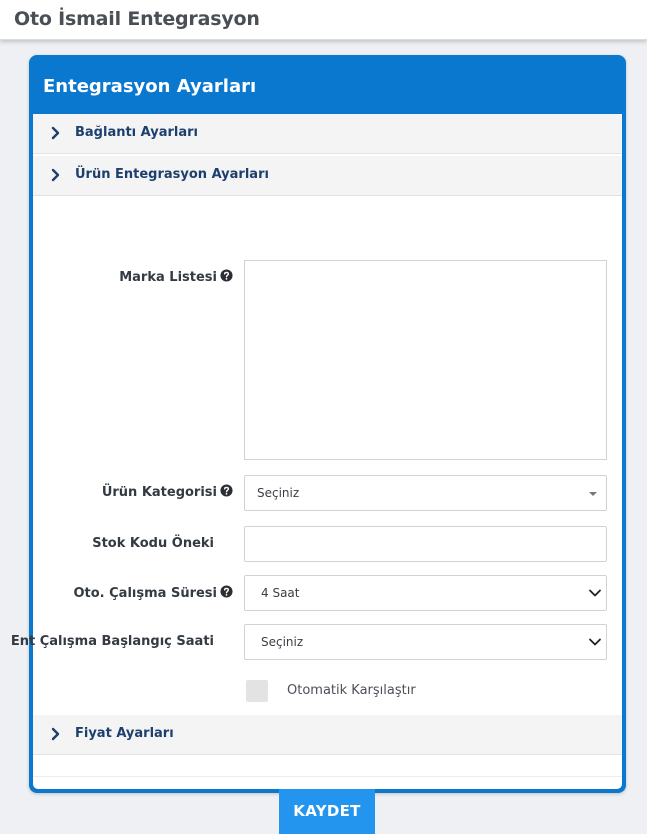  What do you see at coordinates (282, 642) in the screenshot?
I see `start-time-selected-value: Seçiniz` at bounding box center [282, 642].